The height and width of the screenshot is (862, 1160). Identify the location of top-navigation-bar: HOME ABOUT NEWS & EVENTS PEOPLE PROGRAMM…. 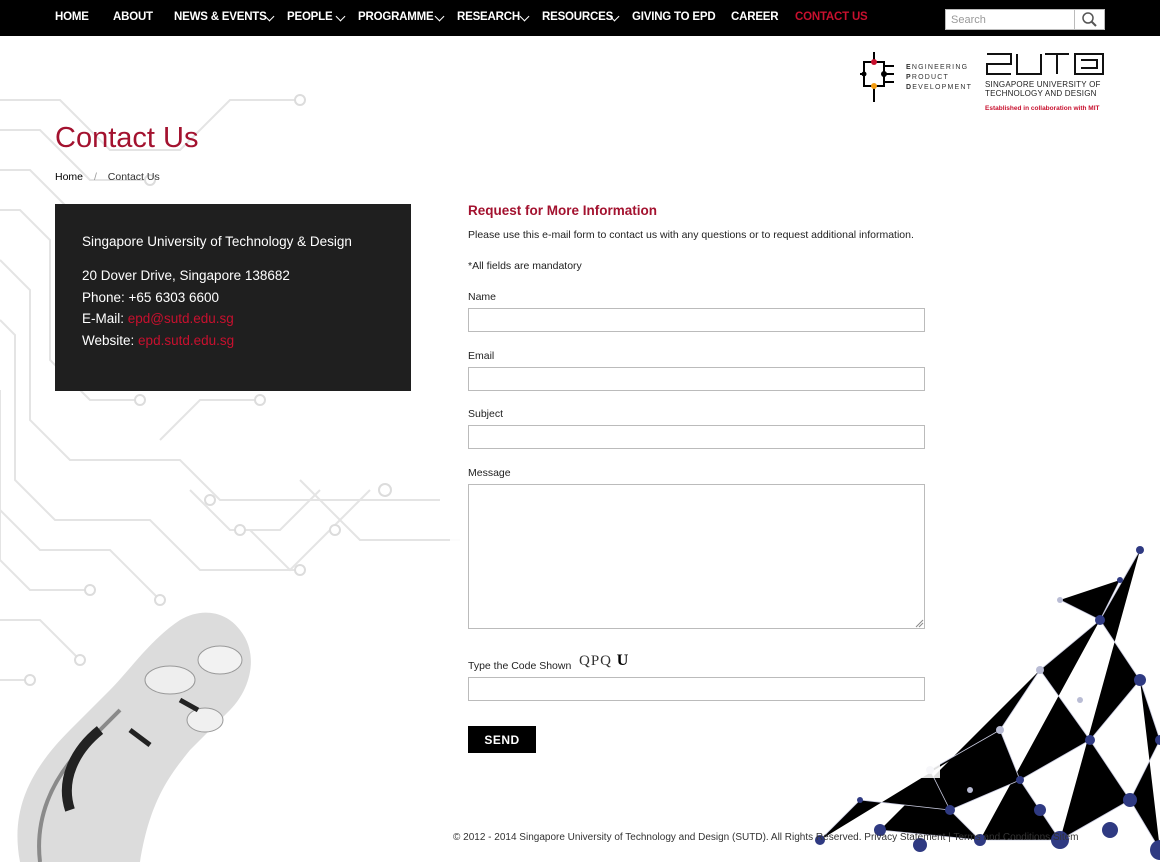
(580, 18).